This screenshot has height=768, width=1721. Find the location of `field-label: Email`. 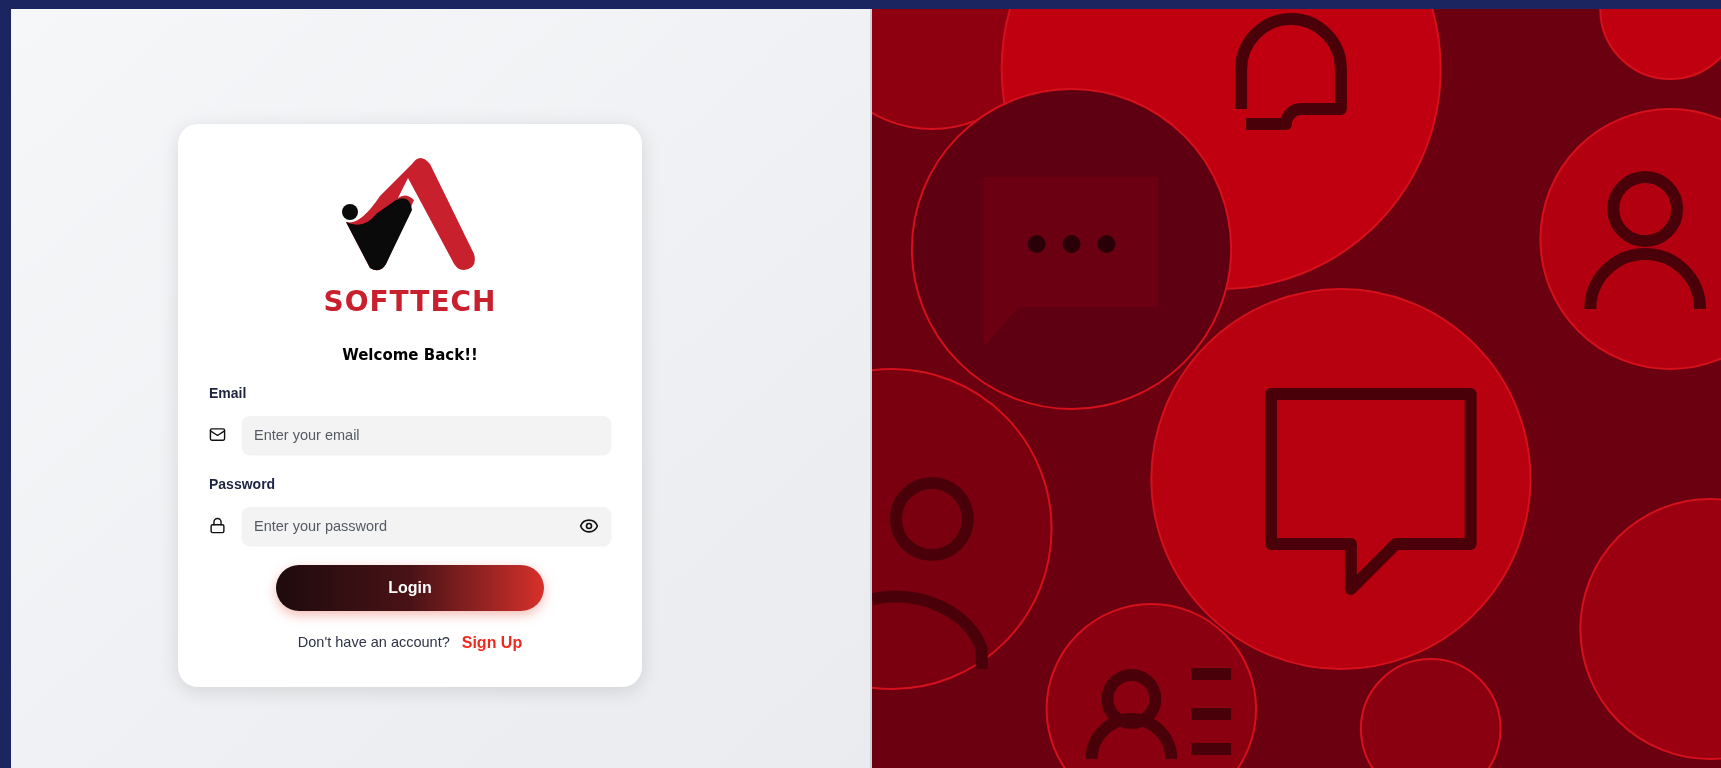

field-label: Email is located at coordinates (228, 393).